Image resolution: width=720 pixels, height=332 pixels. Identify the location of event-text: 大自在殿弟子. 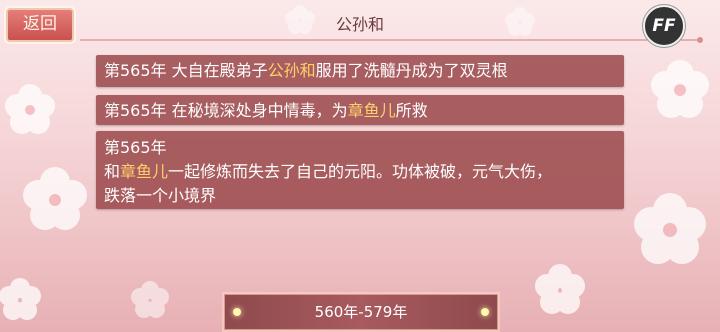
(217, 70).